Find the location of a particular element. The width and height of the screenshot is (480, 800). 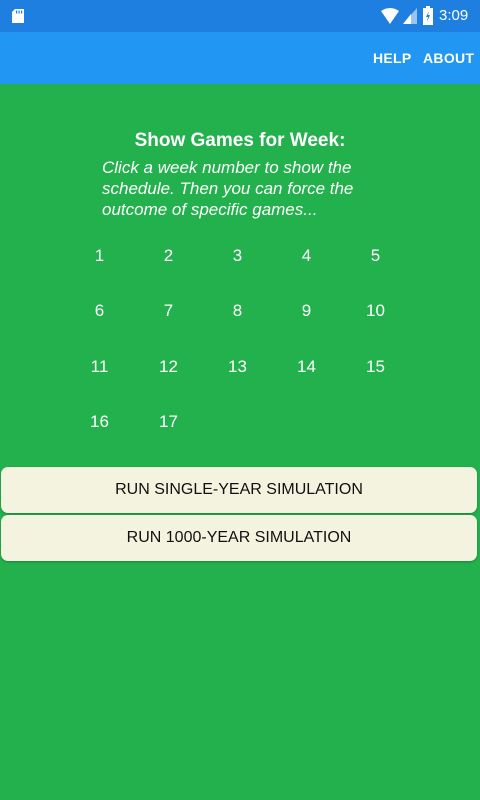

app-bar: HELP ABOUT is located at coordinates (240, 58).